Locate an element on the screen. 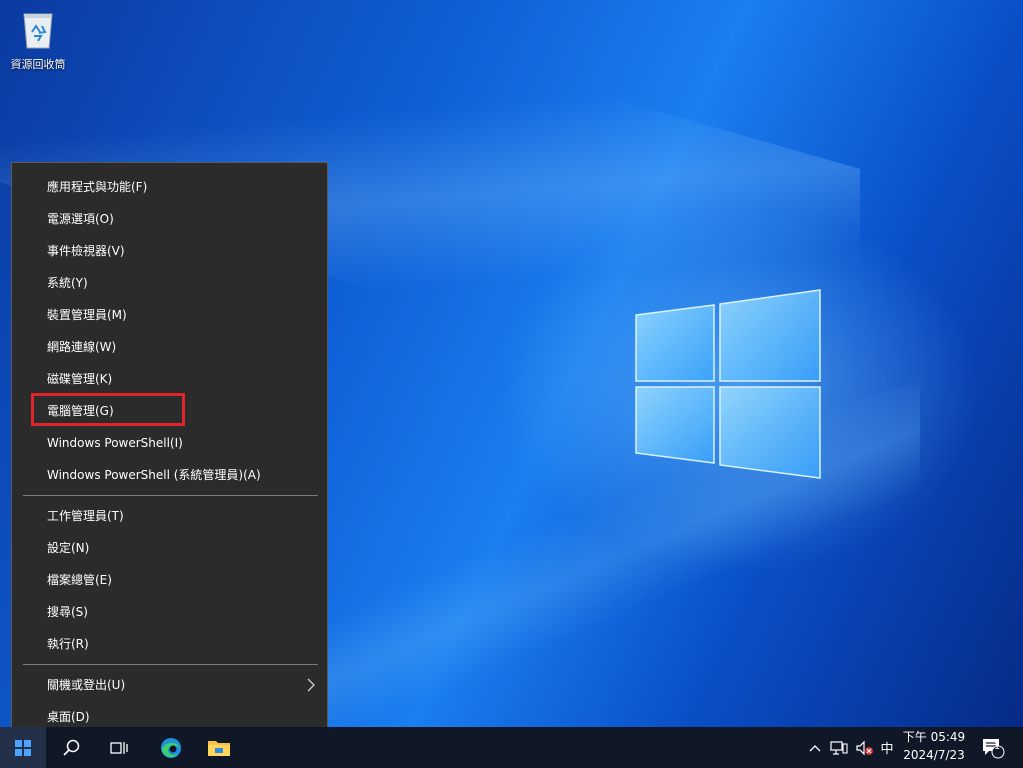 Image resolution: width=1023 pixels, height=768 pixels. chevron-right-icon is located at coordinates (311, 685).